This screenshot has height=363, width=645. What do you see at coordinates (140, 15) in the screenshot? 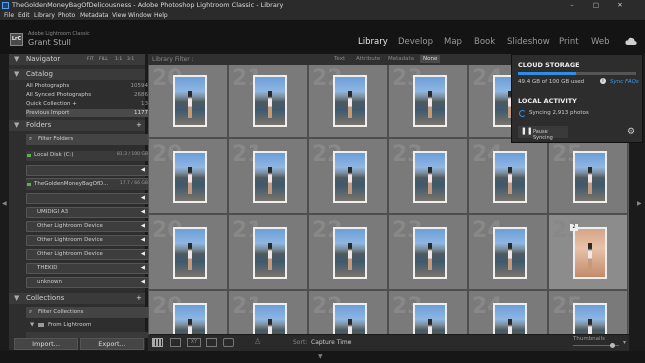
I see `menu-window: Window` at bounding box center [140, 15].